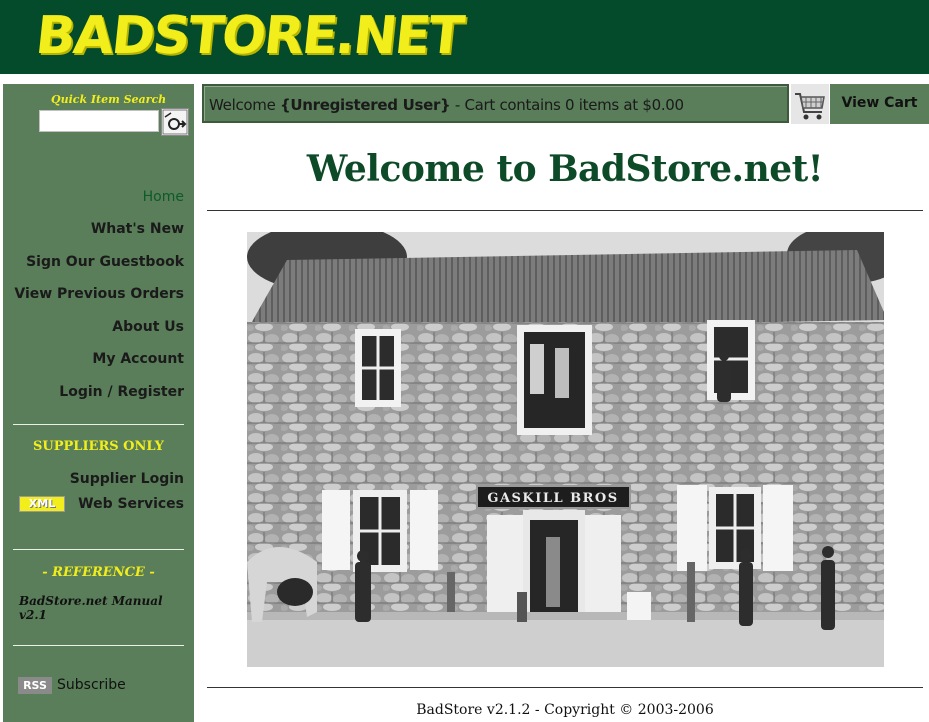 This screenshot has height=722, width=929. I want to click on view-cart-button: View Cart, so click(879, 104).